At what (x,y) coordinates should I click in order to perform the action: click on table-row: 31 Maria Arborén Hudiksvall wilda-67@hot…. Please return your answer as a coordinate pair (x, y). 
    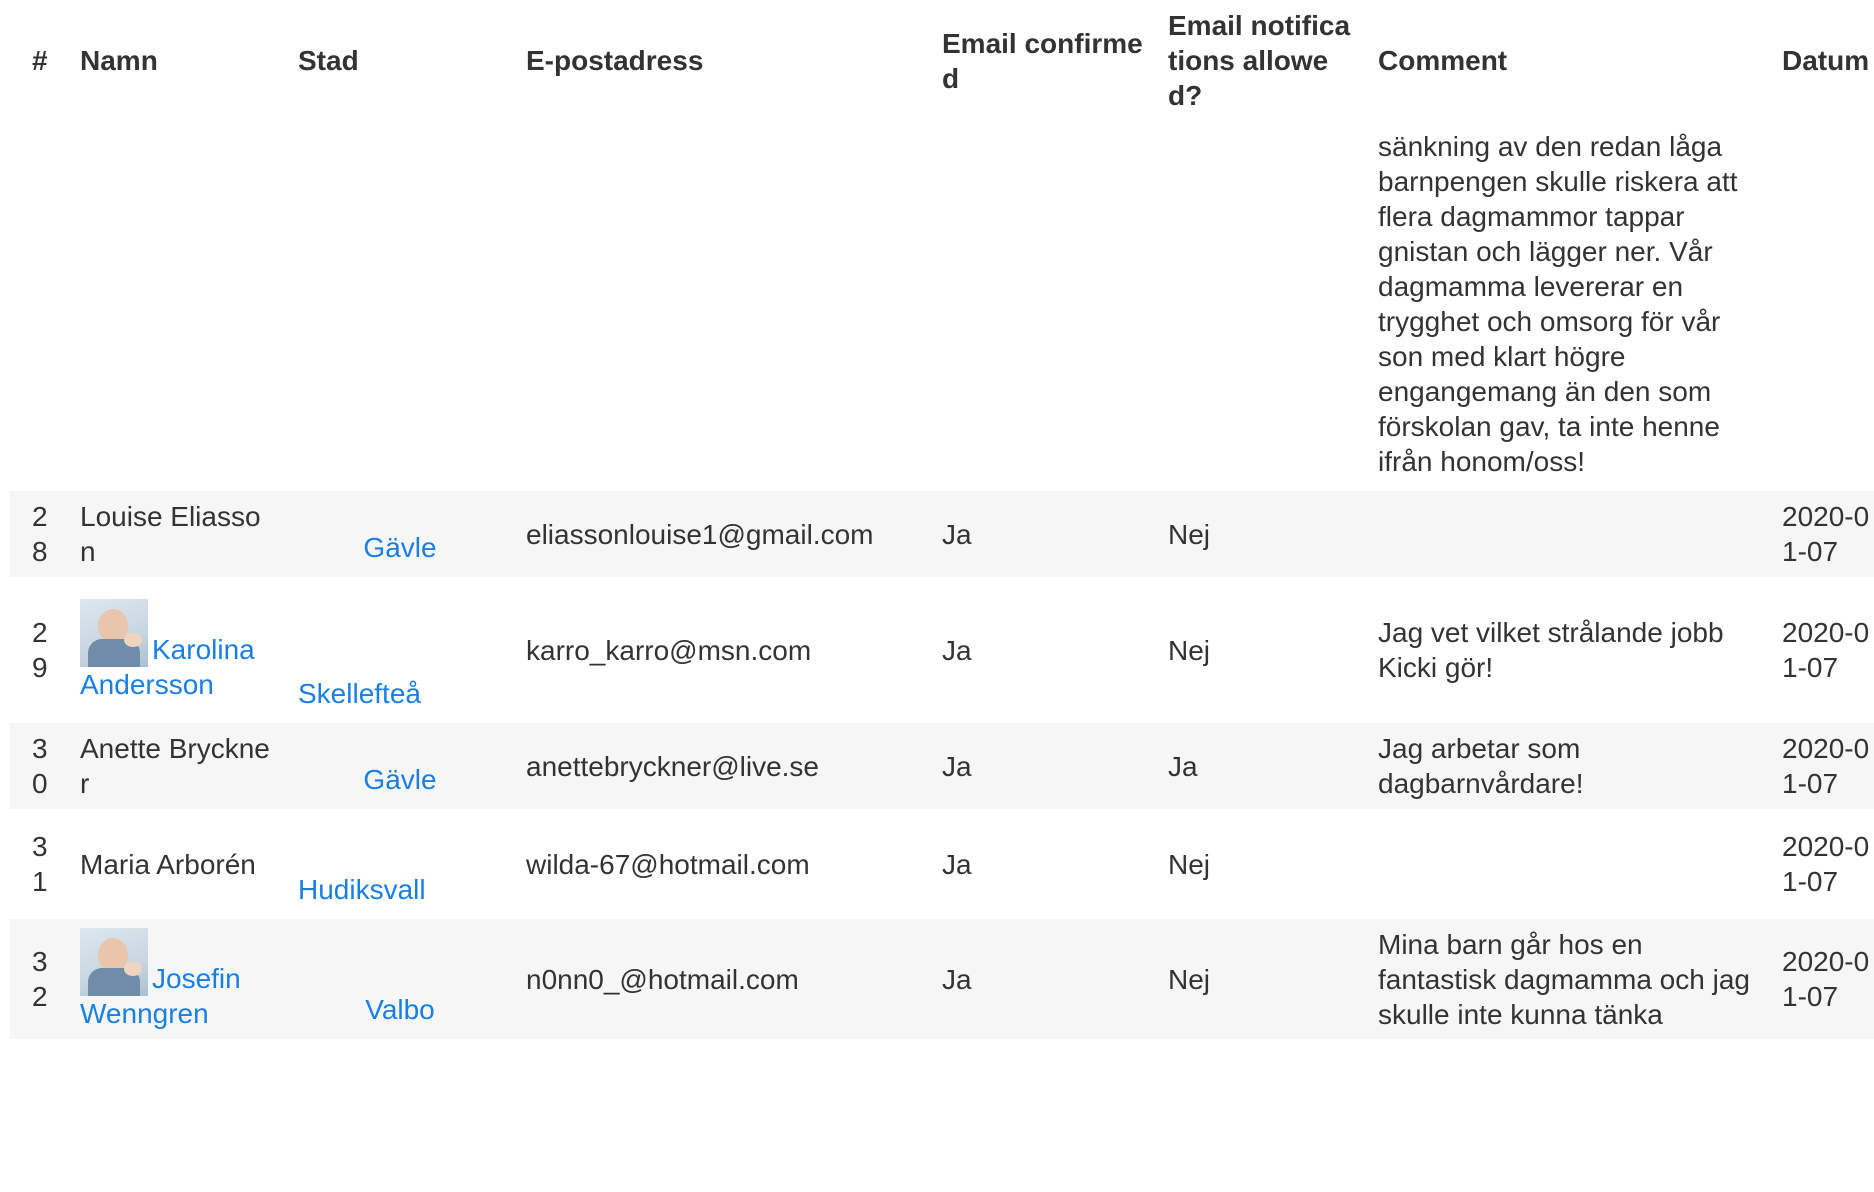
    Looking at the image, I should click on (942, 864).